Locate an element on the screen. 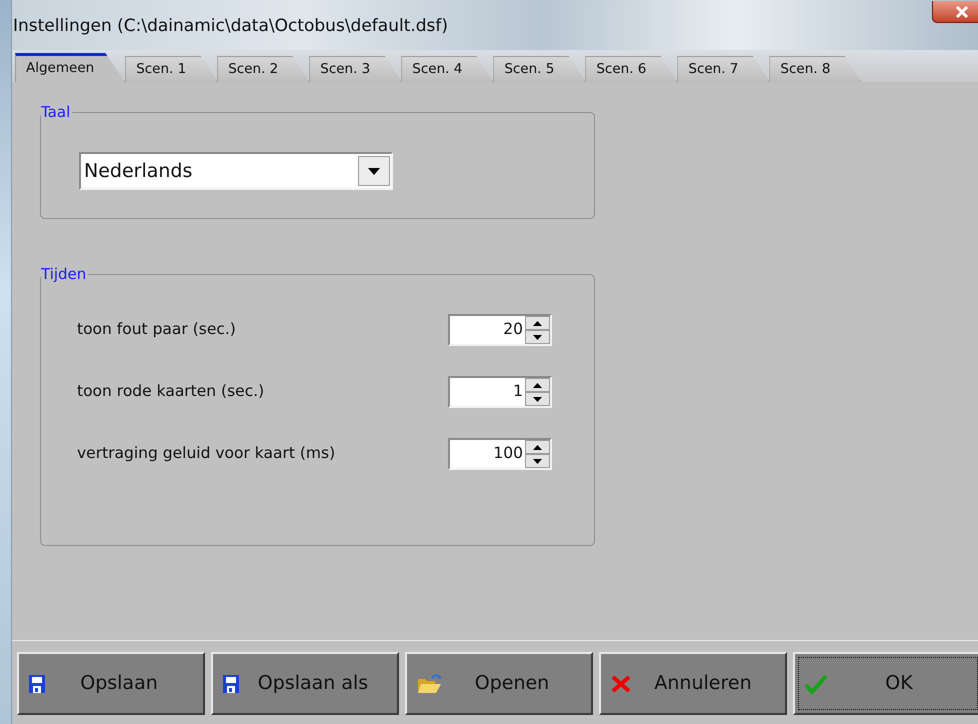 This screenshot has height=724, width=978. tab: Scen. 4 is located at coordinates (447, 69).